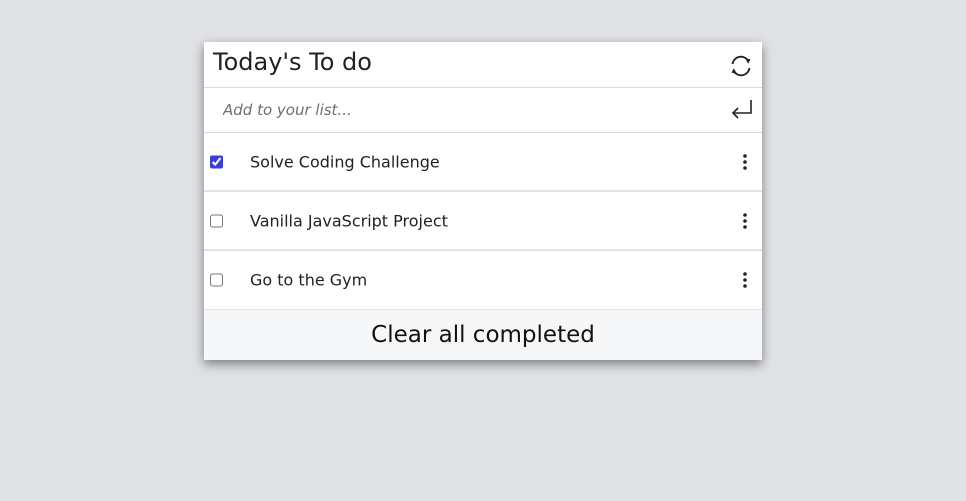 Image resolution: width=966 pixels, height=501 pixels. What do you see at coordinates (309, 280) in the screenshot?
I see `item-label: Go to the Gym` at bounding box center [309, 280].